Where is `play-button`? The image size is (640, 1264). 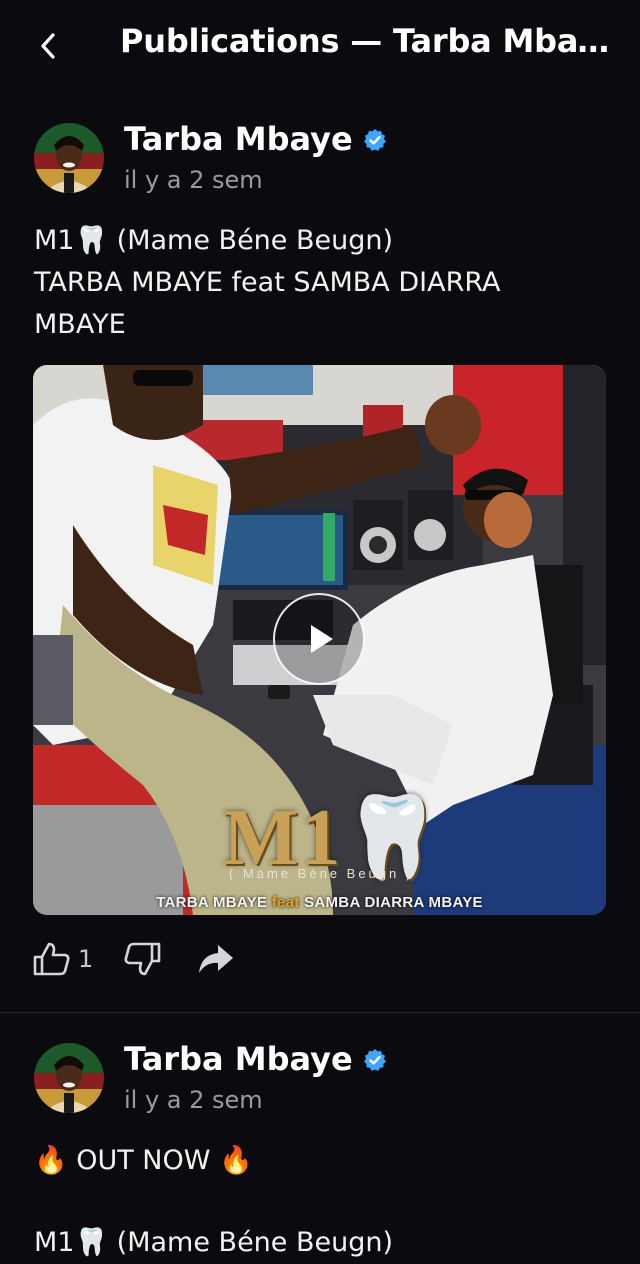
play-button is located at coordinates (319, 639).